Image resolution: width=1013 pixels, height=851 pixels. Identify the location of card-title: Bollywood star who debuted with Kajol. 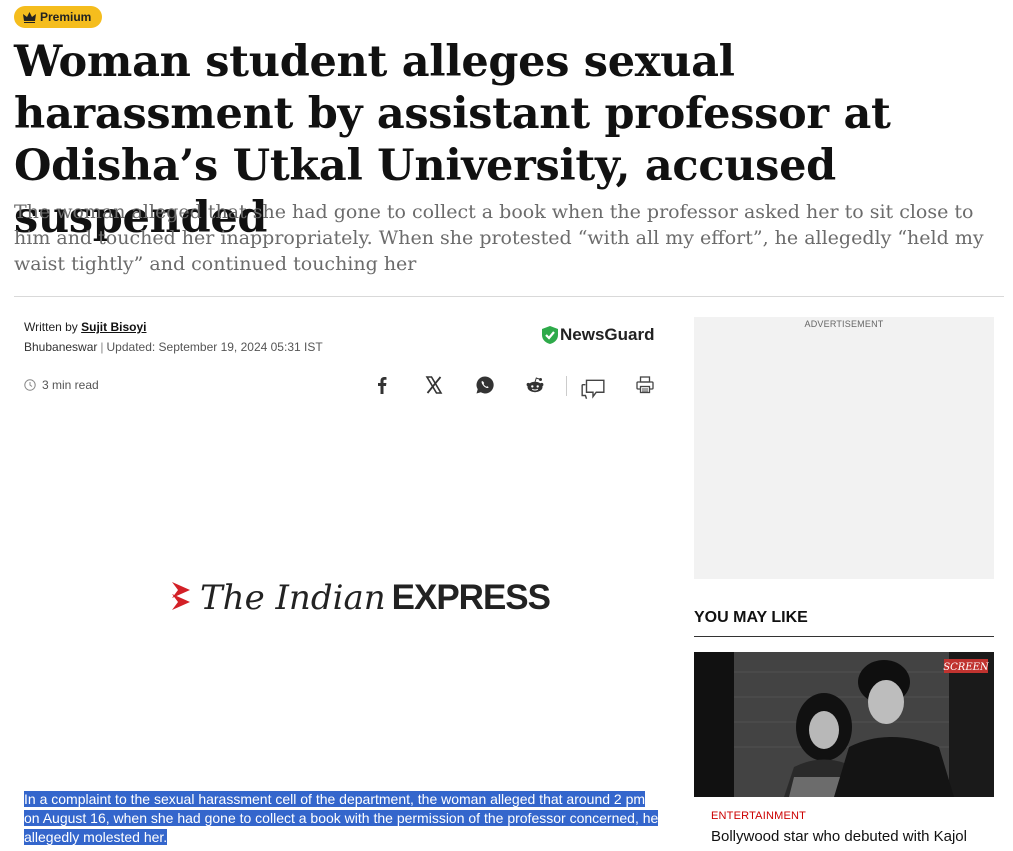
(839, 836).